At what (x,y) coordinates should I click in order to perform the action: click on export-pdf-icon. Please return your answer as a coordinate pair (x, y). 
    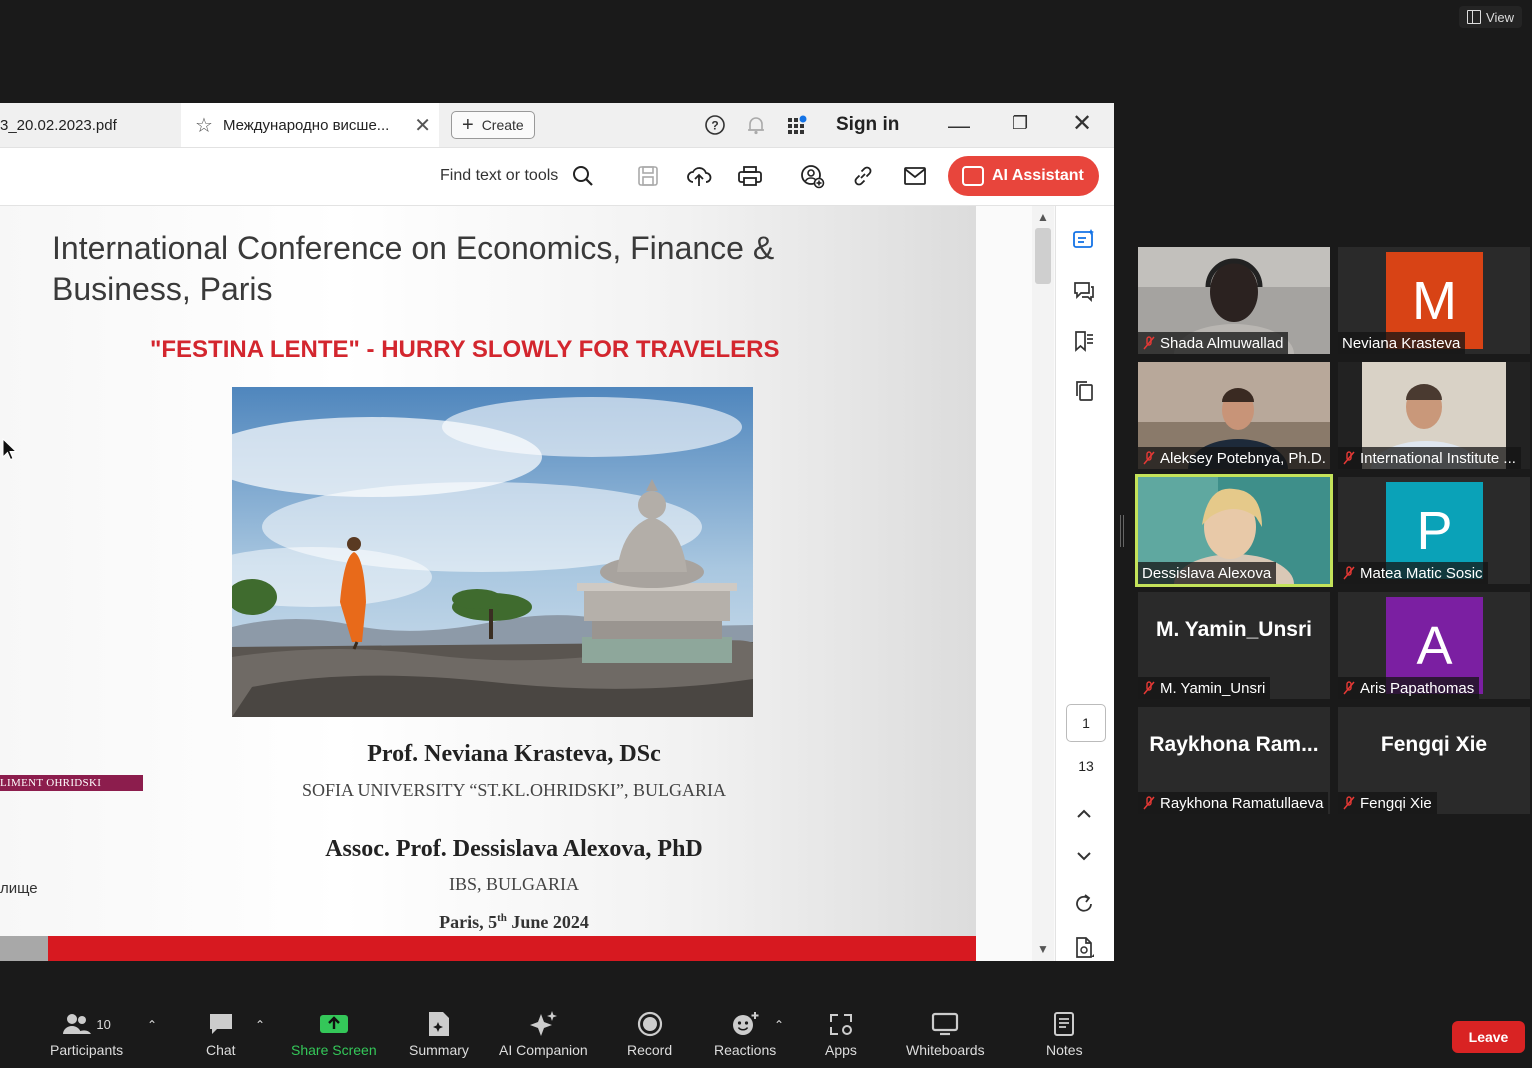
    Looking at the image, I should click on (1084, 947).